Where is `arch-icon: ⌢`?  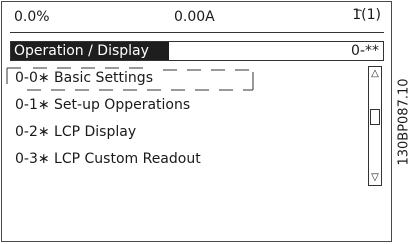 arch-icon: ⌢ is located at coordinates (359, 9).